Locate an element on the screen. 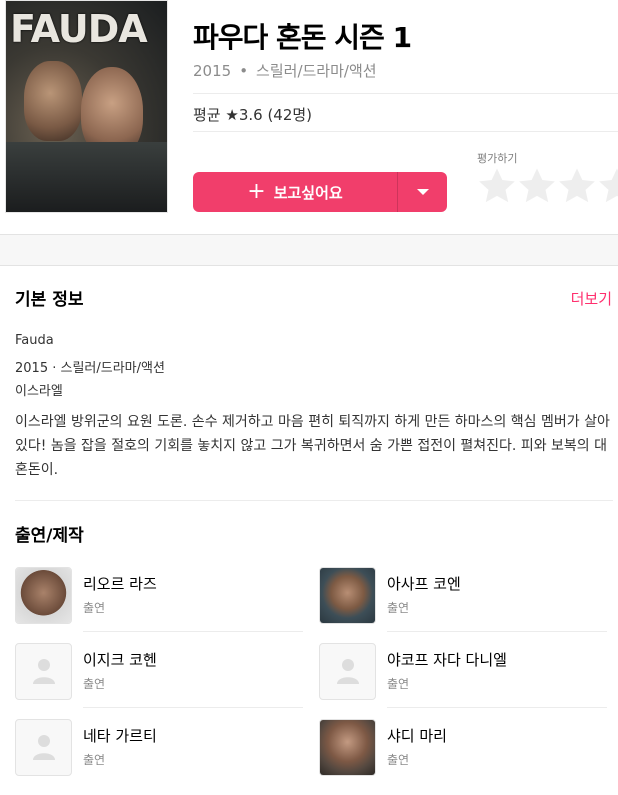  caret-down-icon is located at coordinates (422, 192).